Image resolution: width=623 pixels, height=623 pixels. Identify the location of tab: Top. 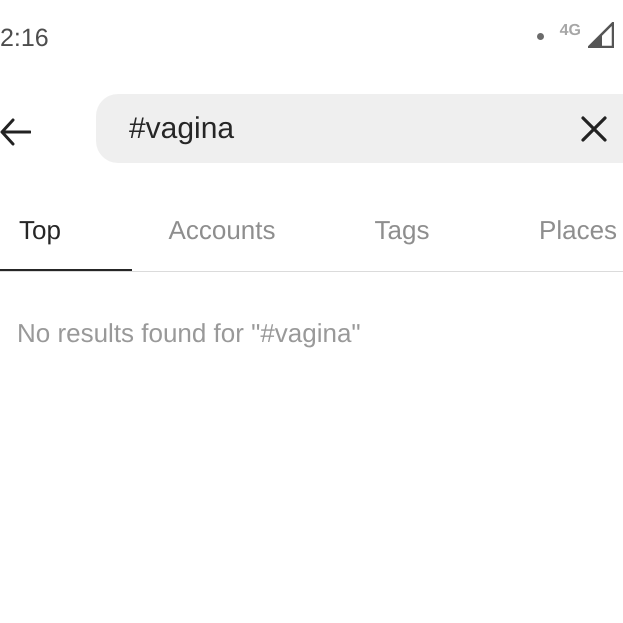
(66, 231).